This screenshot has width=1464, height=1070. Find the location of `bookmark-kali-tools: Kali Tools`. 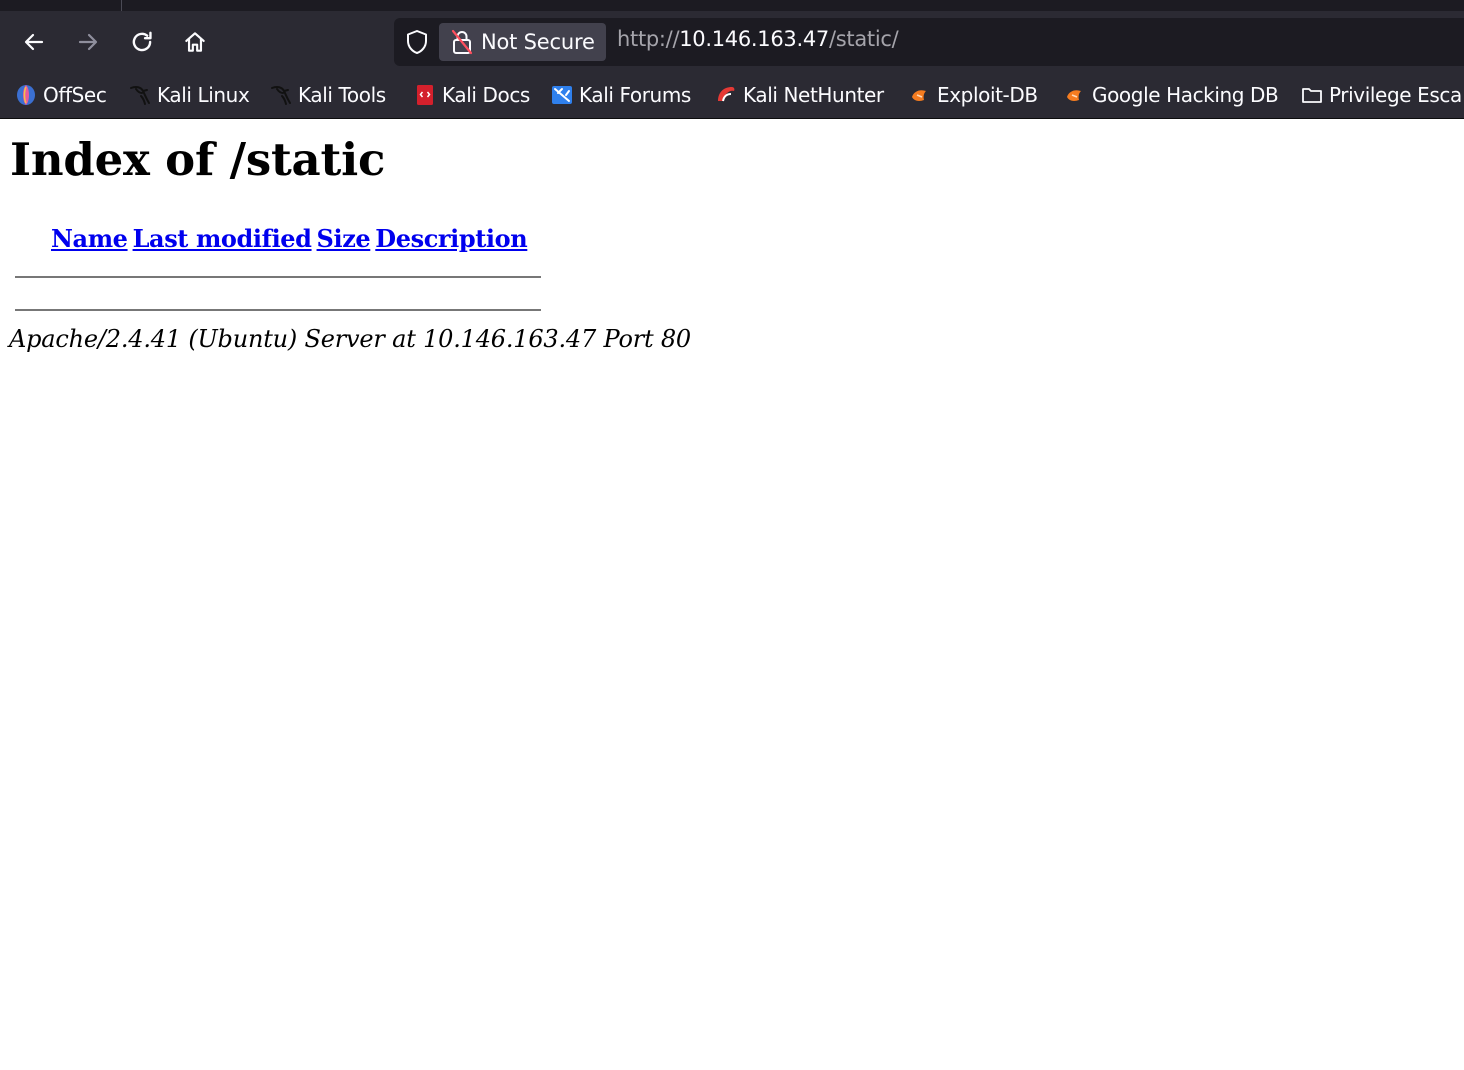

bookmark-kali-tools: Kali Tools is located at coordinates (327, 95).